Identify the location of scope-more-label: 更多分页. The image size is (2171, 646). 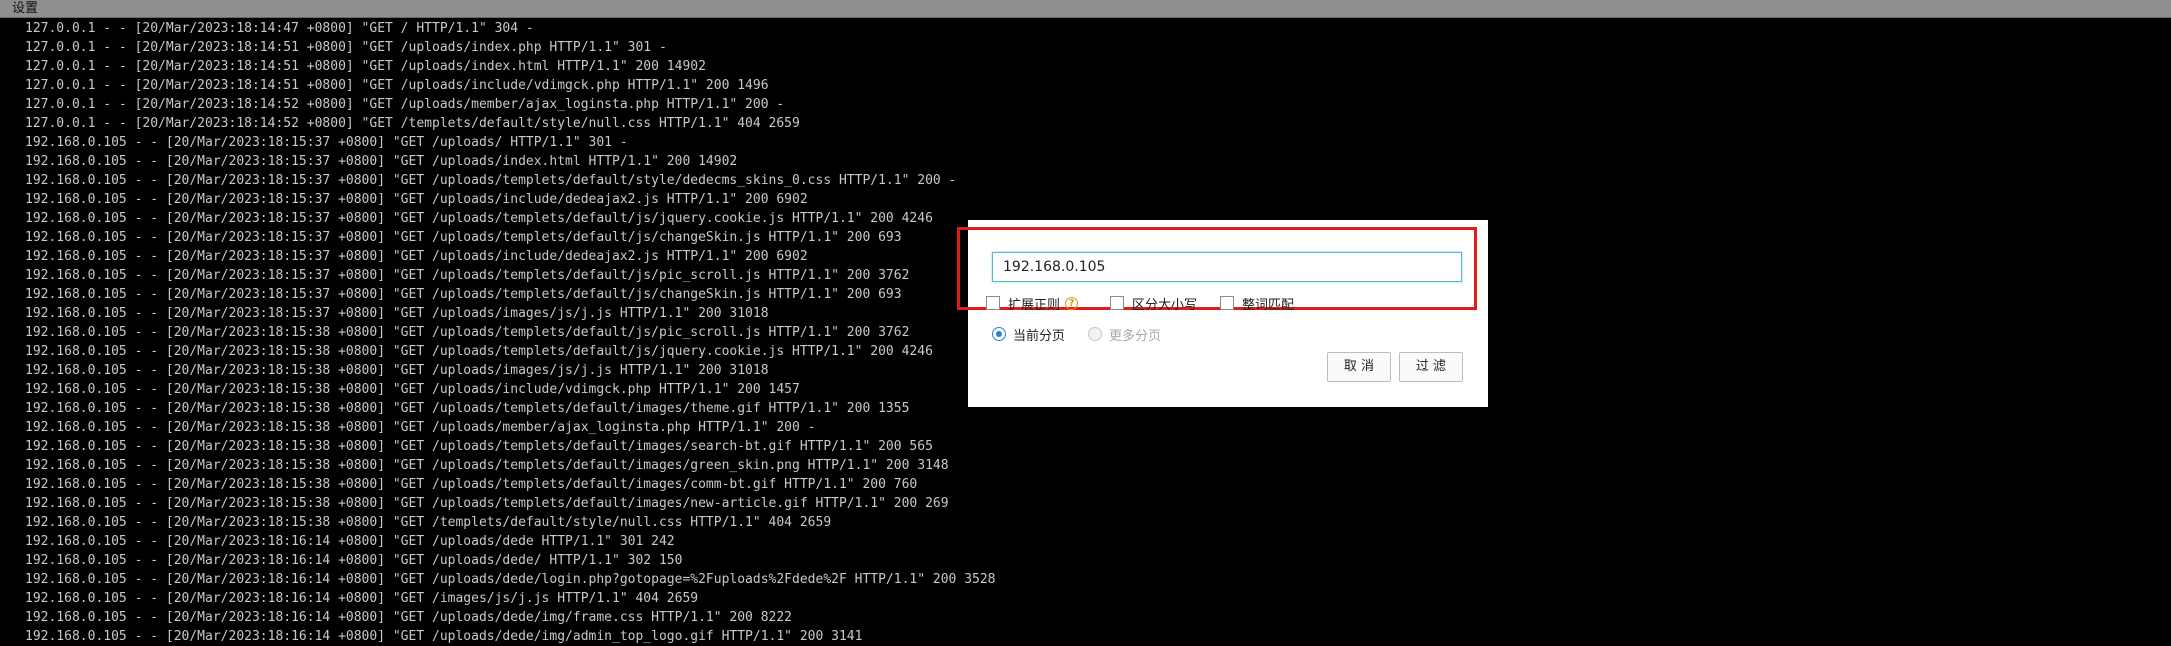
(1135, 336).